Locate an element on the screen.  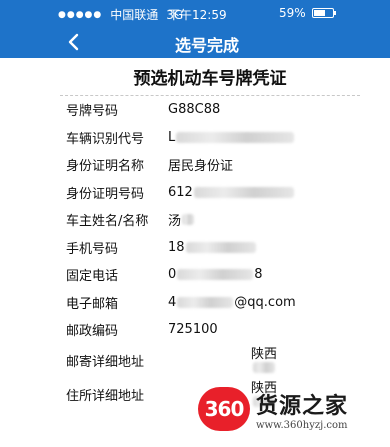
watermark-logo: 360 is located at coordinates (224, 409).